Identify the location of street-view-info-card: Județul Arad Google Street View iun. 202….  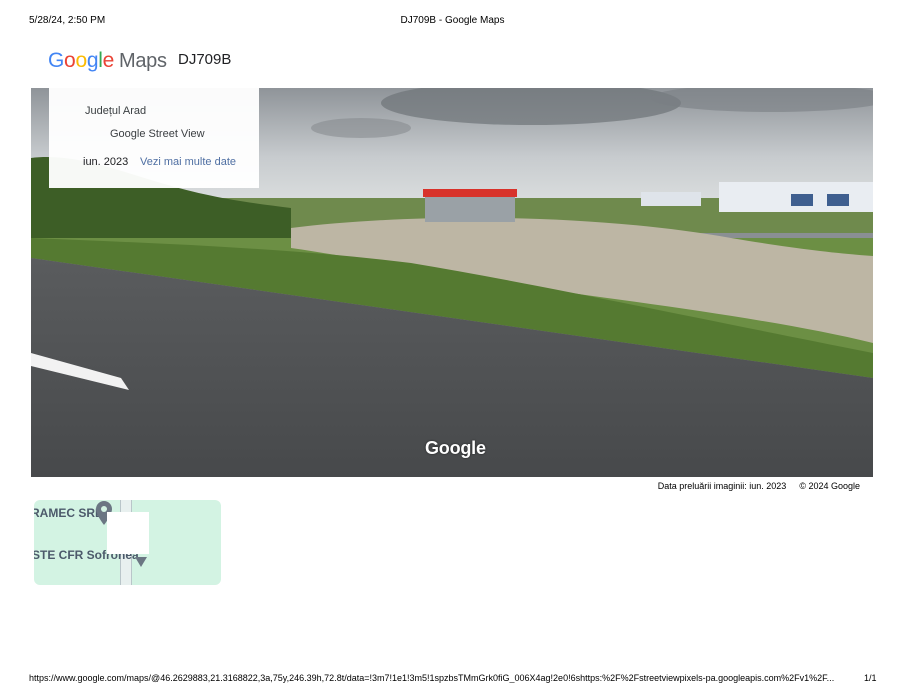
(154, 138).